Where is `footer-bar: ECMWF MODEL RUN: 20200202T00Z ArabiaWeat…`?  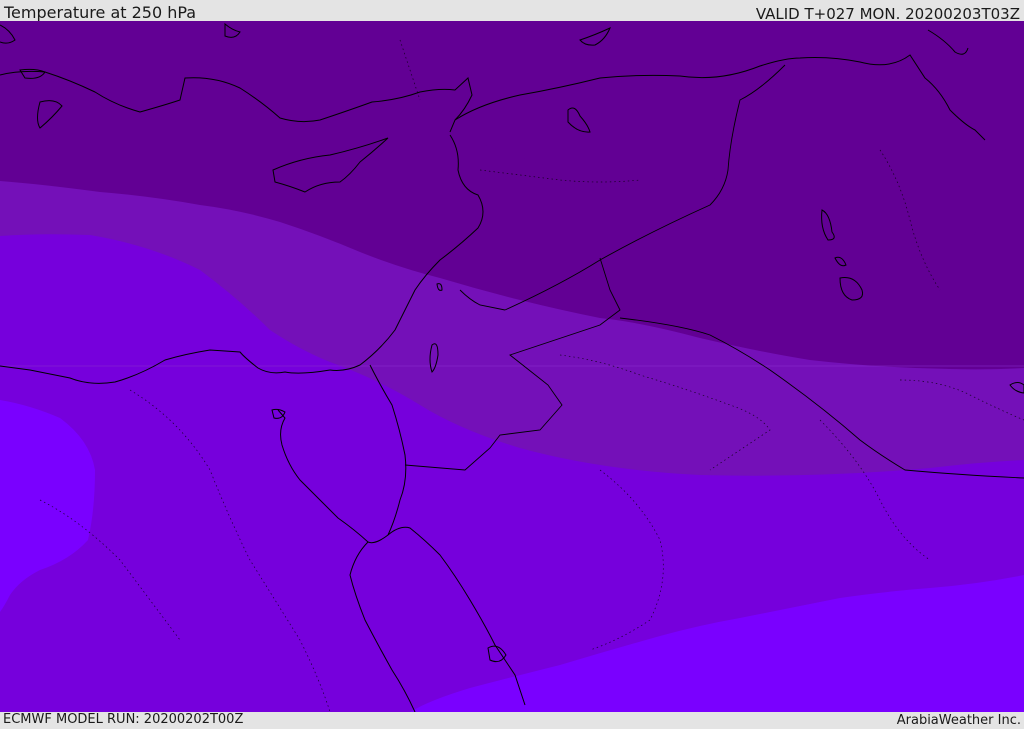
footer-bar: ECMWF MODEL RUN: 20200202T00Z ArabiaWeat… is located at coordinates (512, 720).